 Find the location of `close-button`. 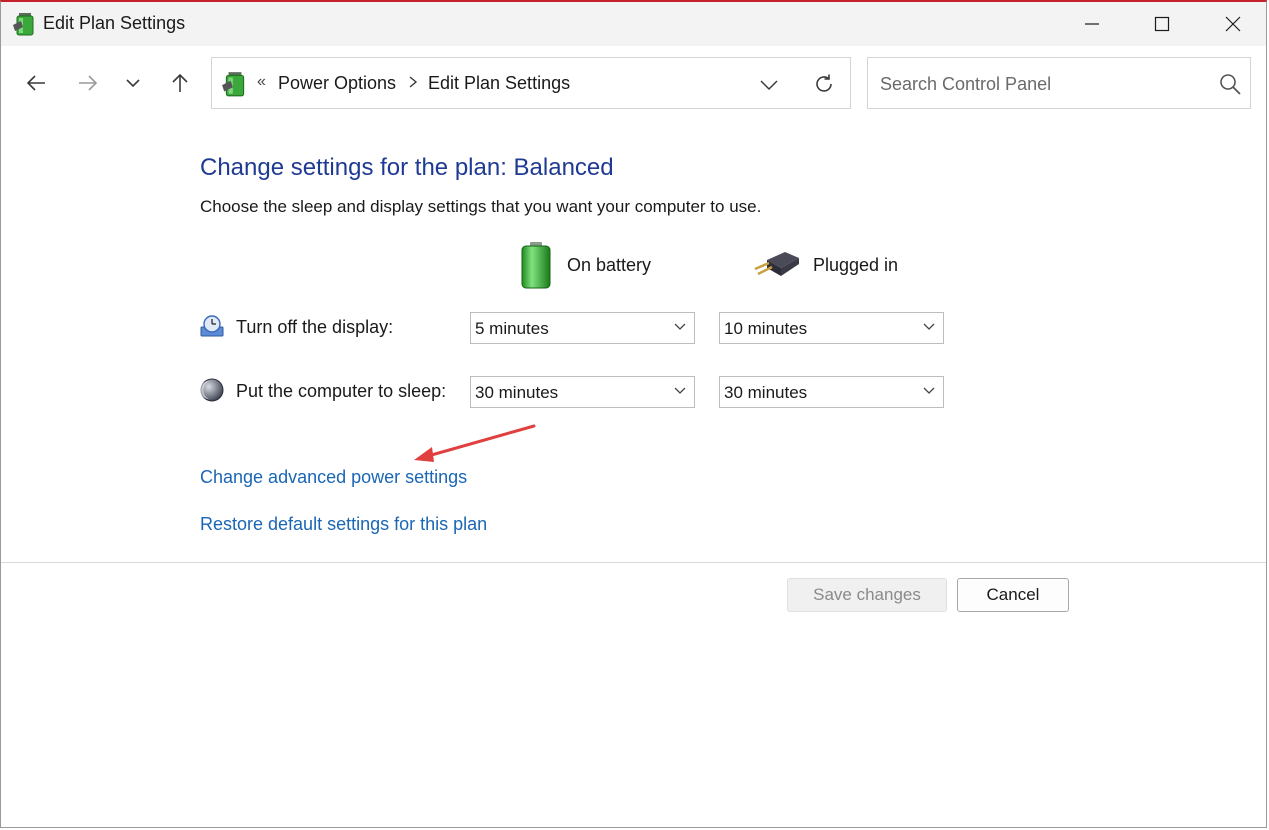

close-button is located at coordinates (1232, 24).